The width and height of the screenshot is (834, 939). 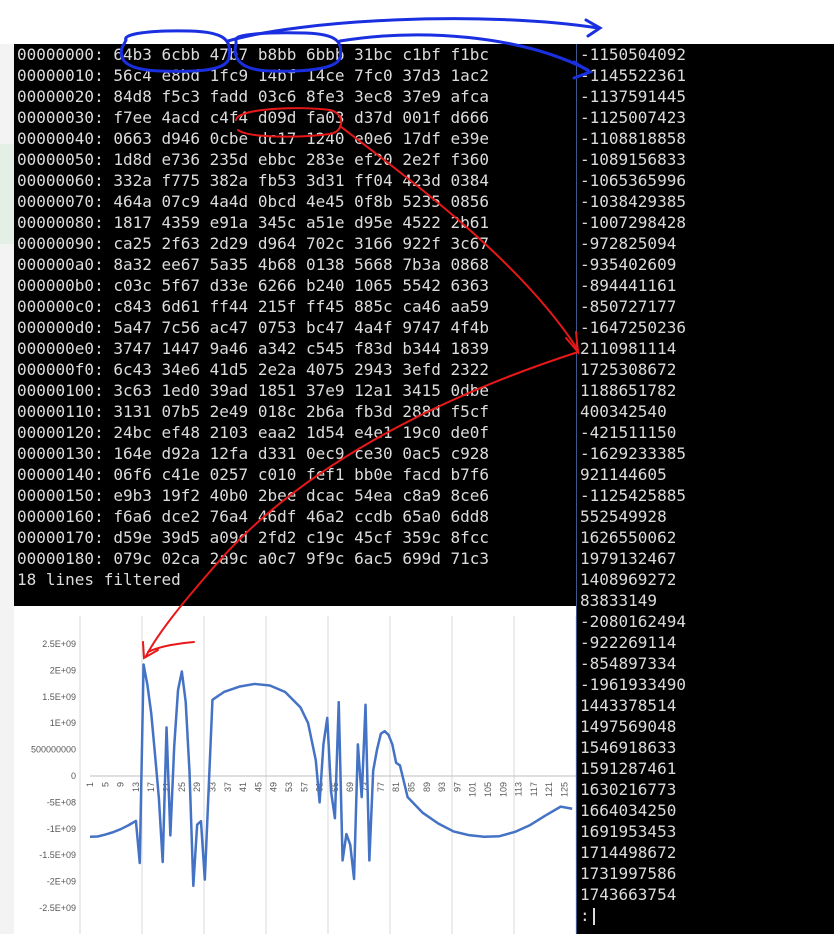 What do you see at coordinates (628, 642) in the screenshot?
I see `decimal-value-line: -922269114` at bounding box center [628, 642].